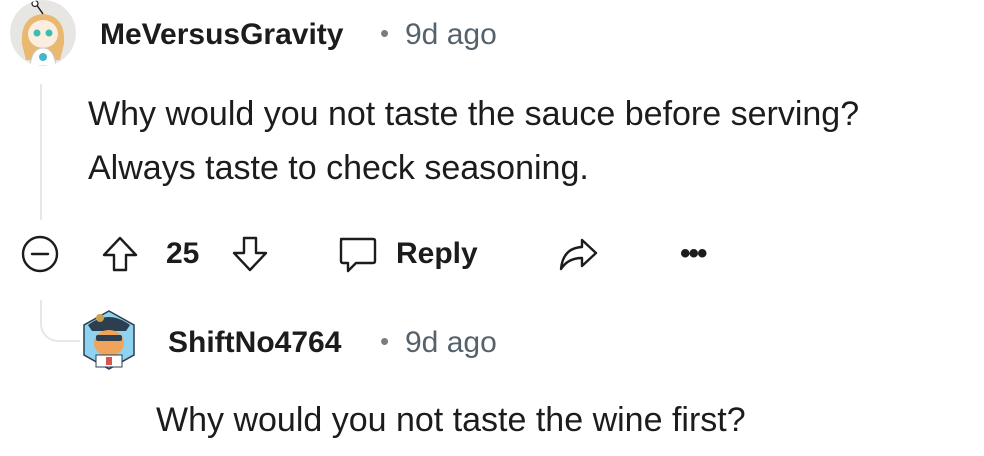 This screenshot has height=456, width=984. What do you see at coordinates (437, 254) in the screenshot?
I see `reply-label: Reply` at bounding box center [437, 254].